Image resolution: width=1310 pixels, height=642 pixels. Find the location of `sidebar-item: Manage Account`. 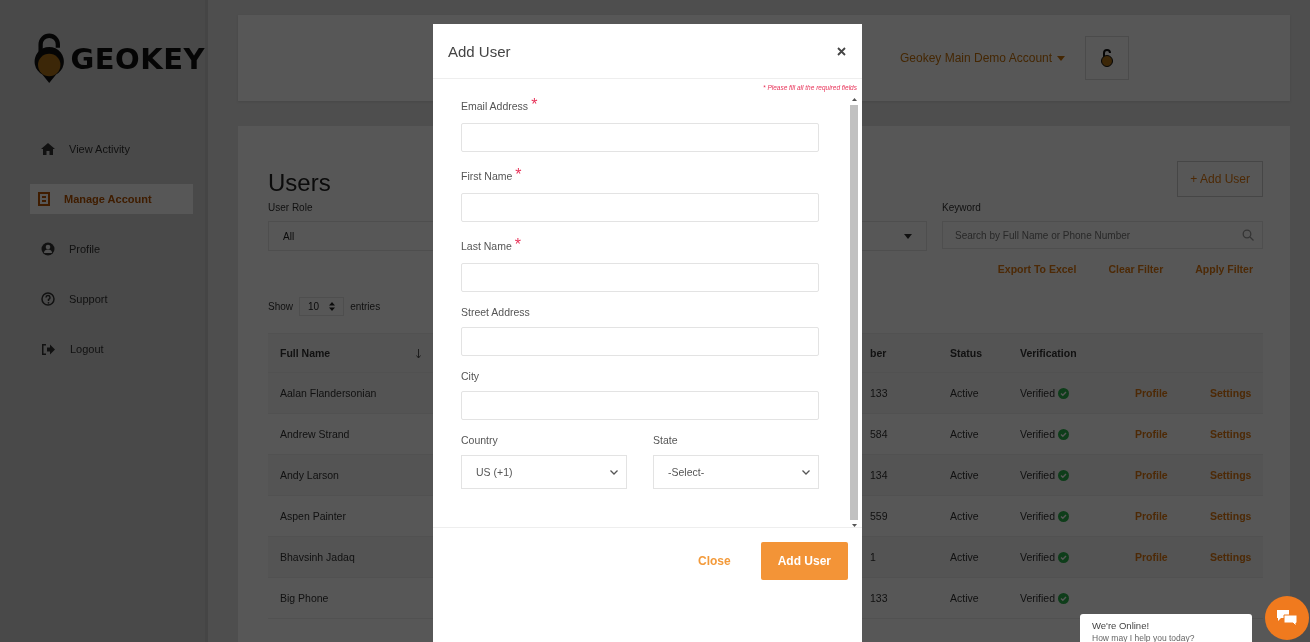

sidebar-item: Manage Account is located at coordinates (111, 199).